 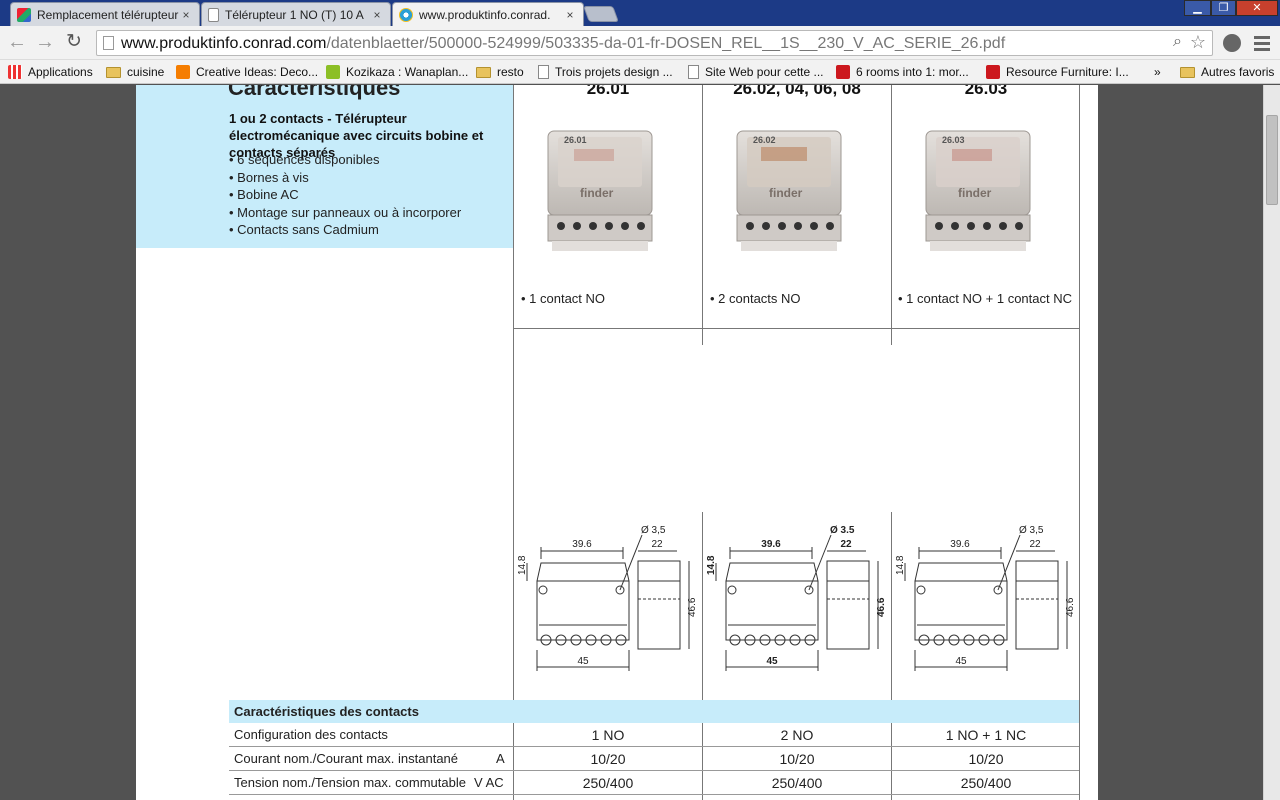 What do you see at coordinates (24, 14) in the screenshot?
I see `site-favicon-icon` at bounding box center [24, 14].